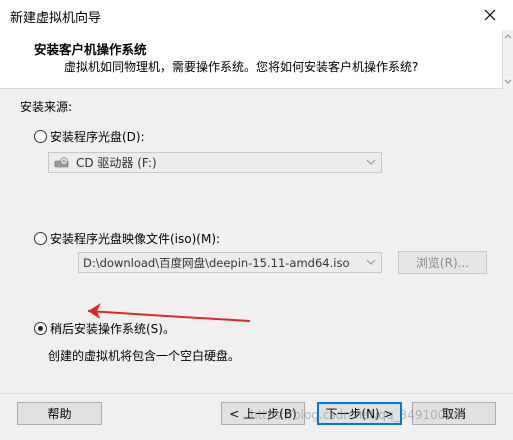 The image size is (513, 440). I want to click on close-button, so click(490, 15).